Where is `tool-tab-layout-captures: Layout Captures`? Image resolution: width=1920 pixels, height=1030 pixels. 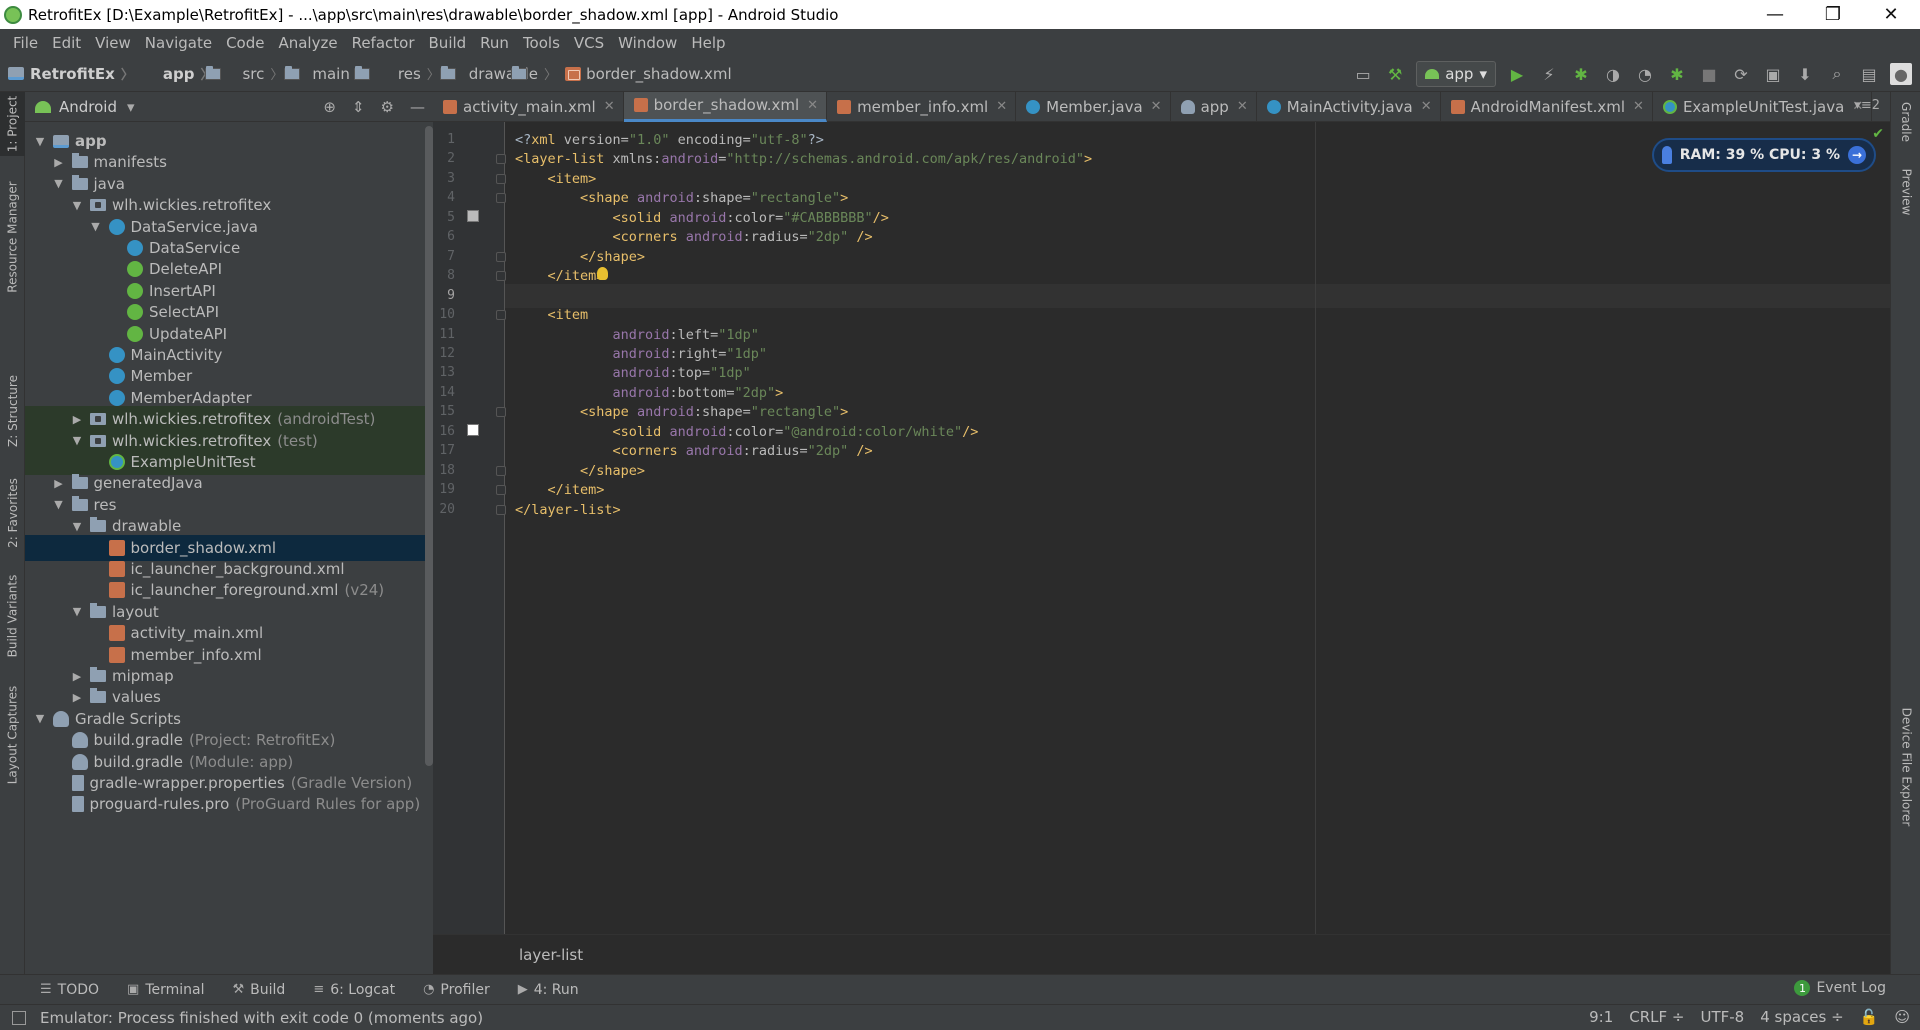 tool-tab-layout-captures: Layout Captures is located at coordinates (12, 735).